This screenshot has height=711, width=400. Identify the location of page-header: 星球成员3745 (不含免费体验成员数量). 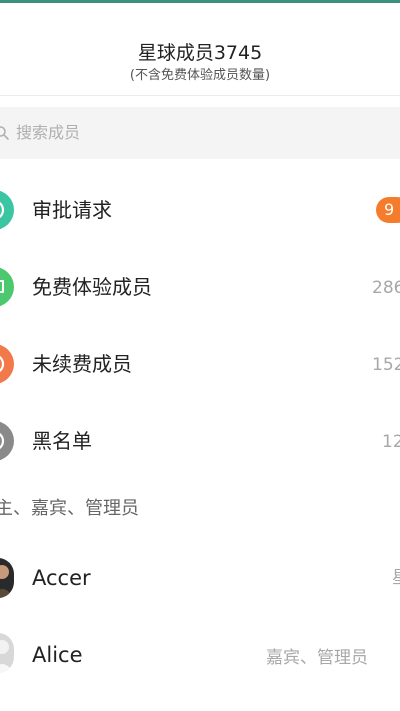
(200, 49).